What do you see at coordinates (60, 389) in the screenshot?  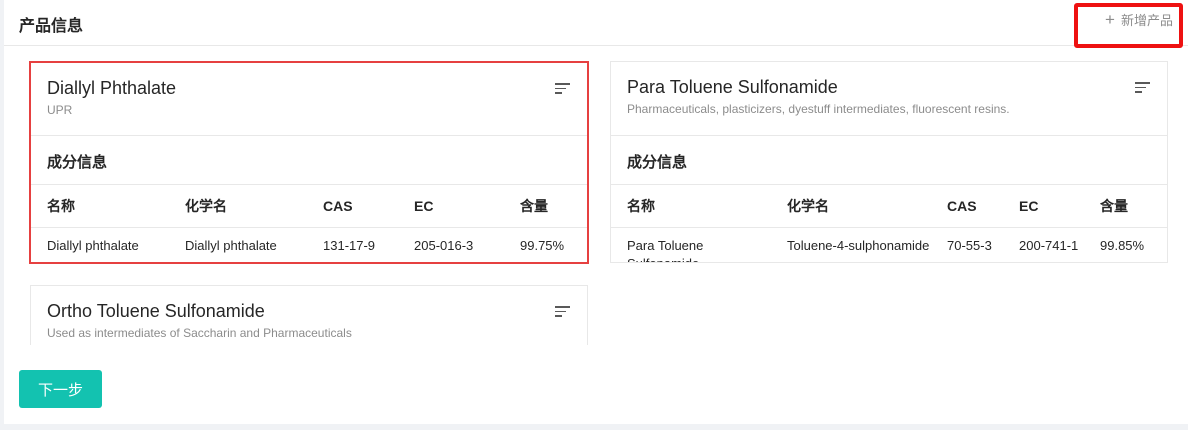 I see `next-step-button: 下一步` at bounding box center [60, 389].